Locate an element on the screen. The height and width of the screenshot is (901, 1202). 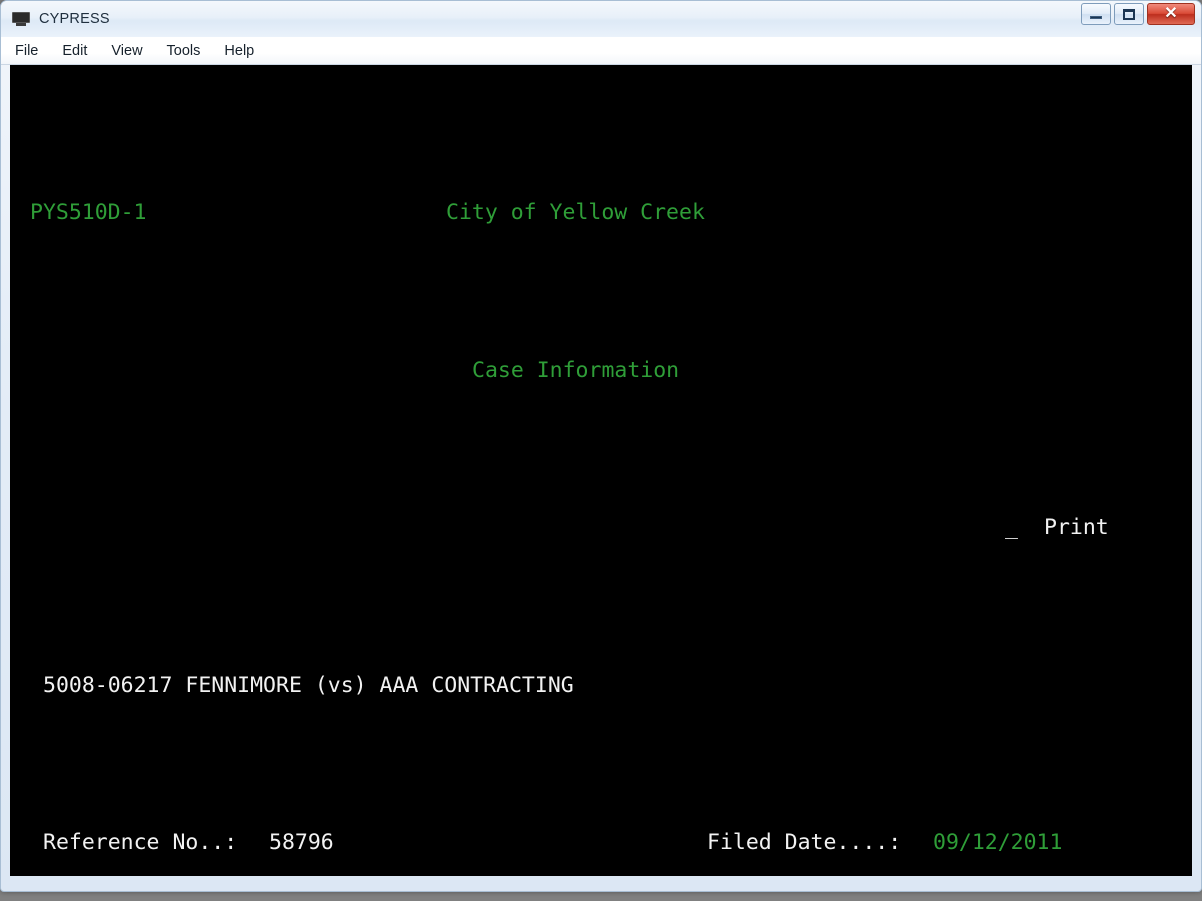
monitor-icon is located at coordinates (21, 19).